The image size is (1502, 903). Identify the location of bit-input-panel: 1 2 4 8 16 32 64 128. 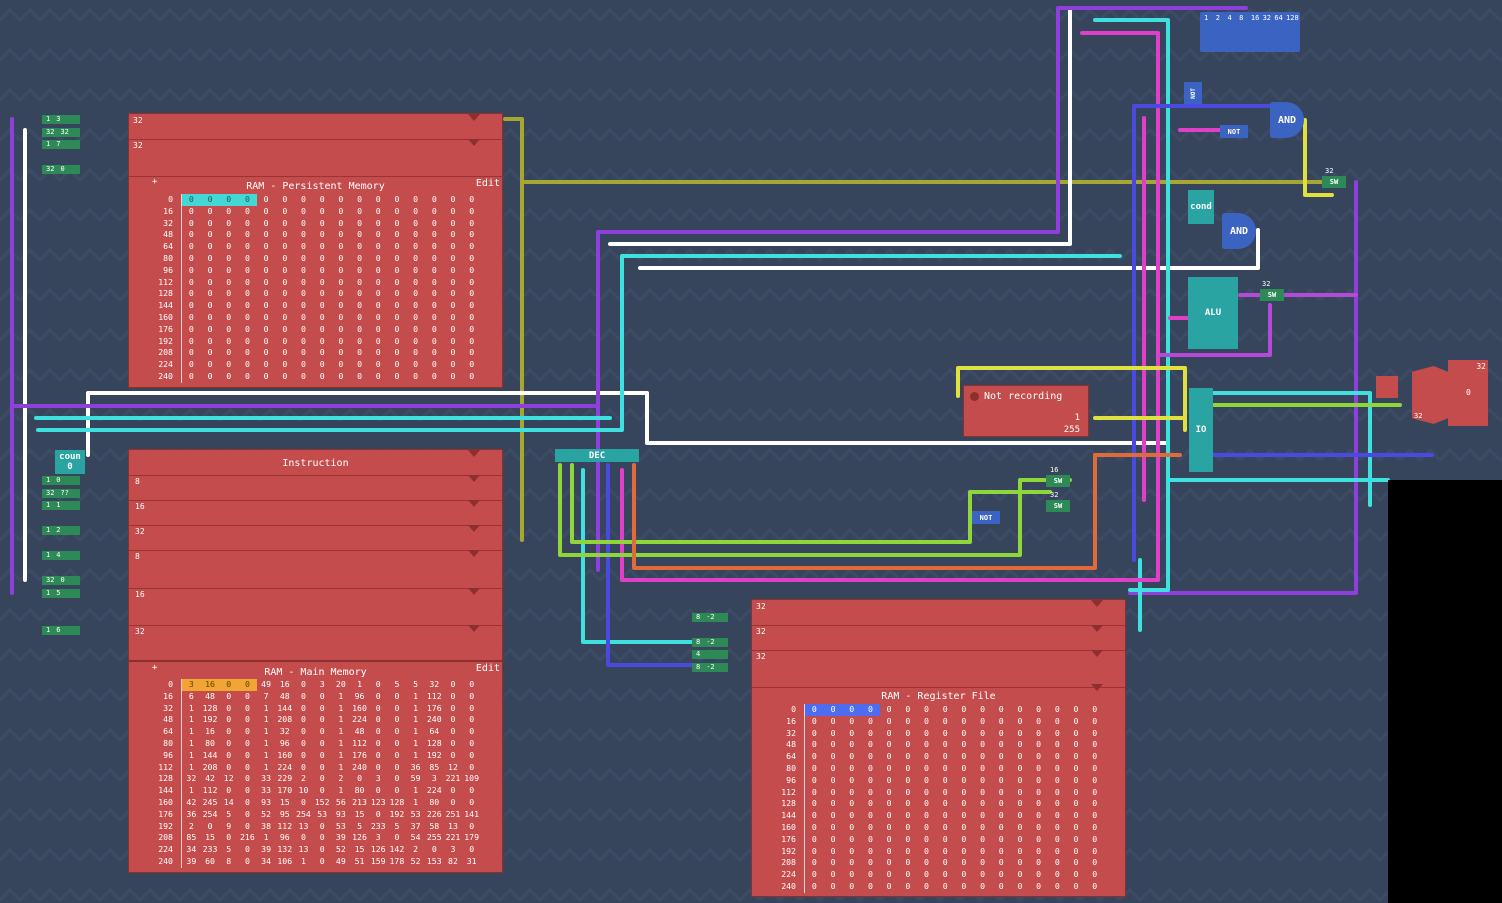
(1250, 32).